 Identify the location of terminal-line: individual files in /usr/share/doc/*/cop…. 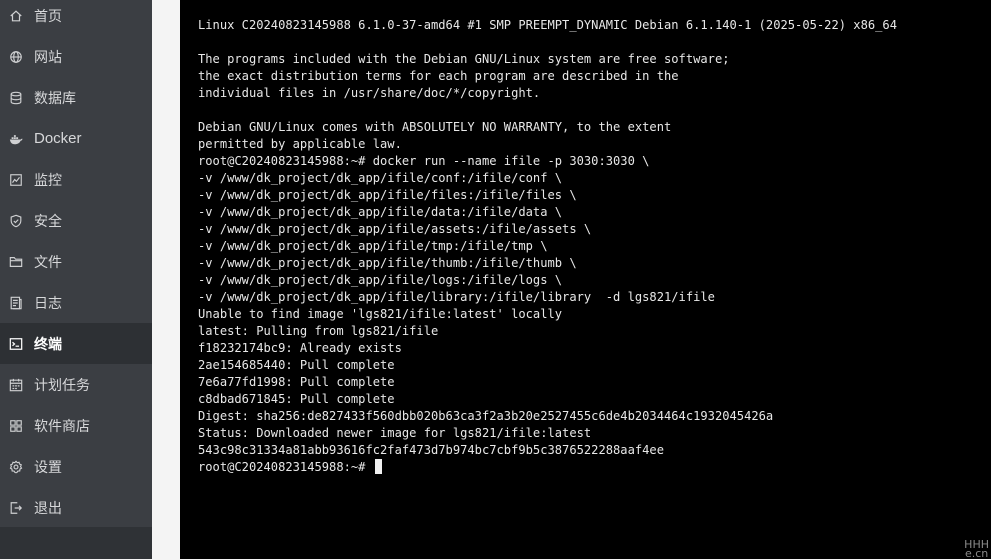
(369, 93).